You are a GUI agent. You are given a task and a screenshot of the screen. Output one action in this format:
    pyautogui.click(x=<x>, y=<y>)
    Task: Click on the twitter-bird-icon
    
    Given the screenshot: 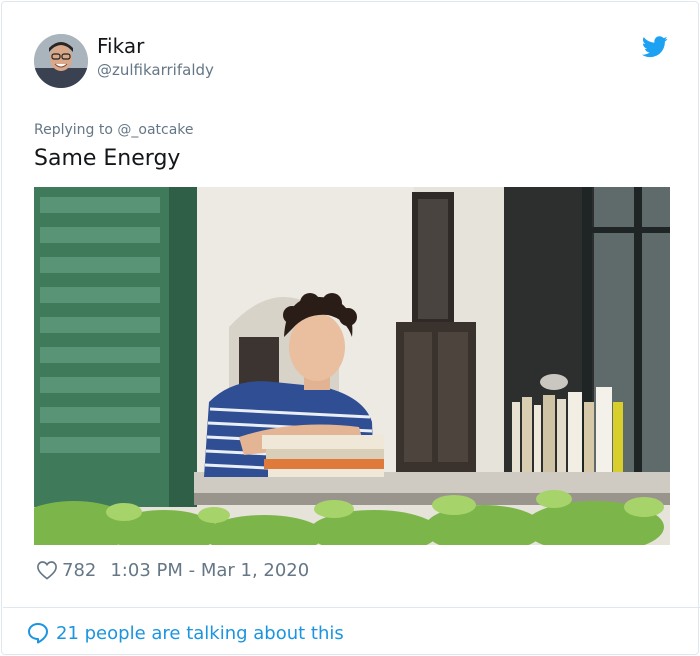 What is the action you would take?
    pyautogui.click(x=655, y=47)
    